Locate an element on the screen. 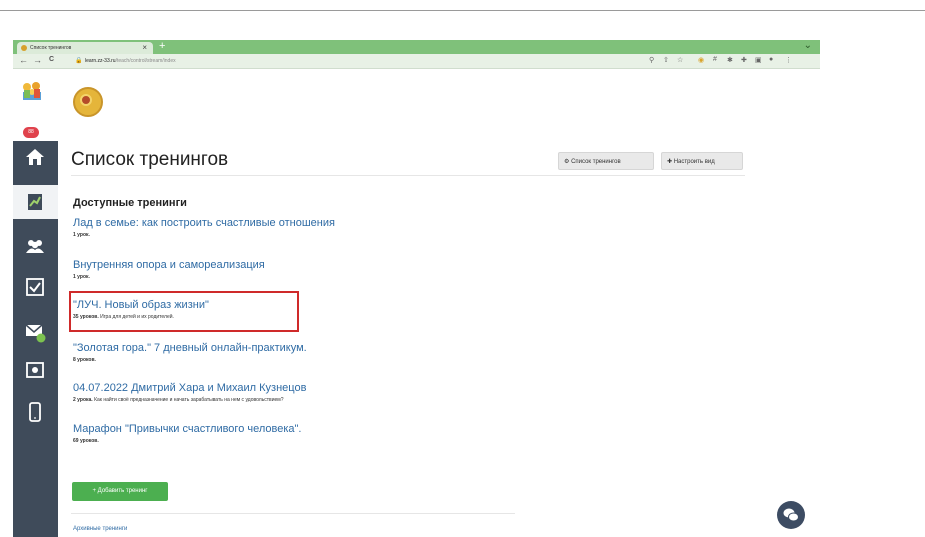 The height and width of the screenshot is (537, 925). extensions-puzzle-icon: ✚ is located at coordinates (744, 60).